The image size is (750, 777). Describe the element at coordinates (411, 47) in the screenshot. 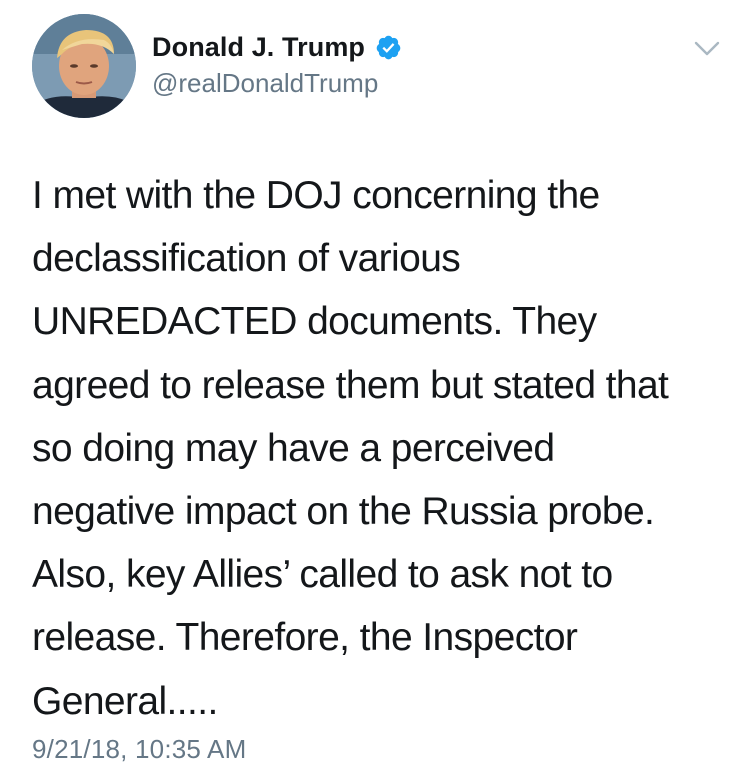

I see `author-name-row: Donald J. Trump` at that location.